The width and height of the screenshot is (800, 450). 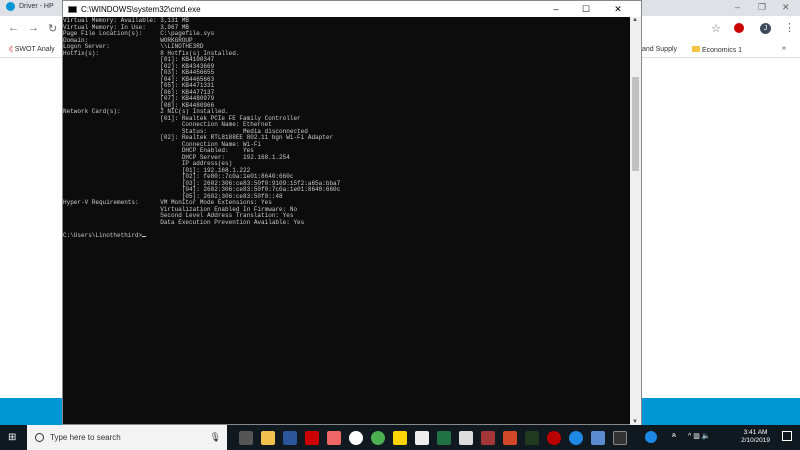 What do you see at coordinates (739, 28) in the screenshot?
I see `extension-icon` at bounding box center [739, 28].